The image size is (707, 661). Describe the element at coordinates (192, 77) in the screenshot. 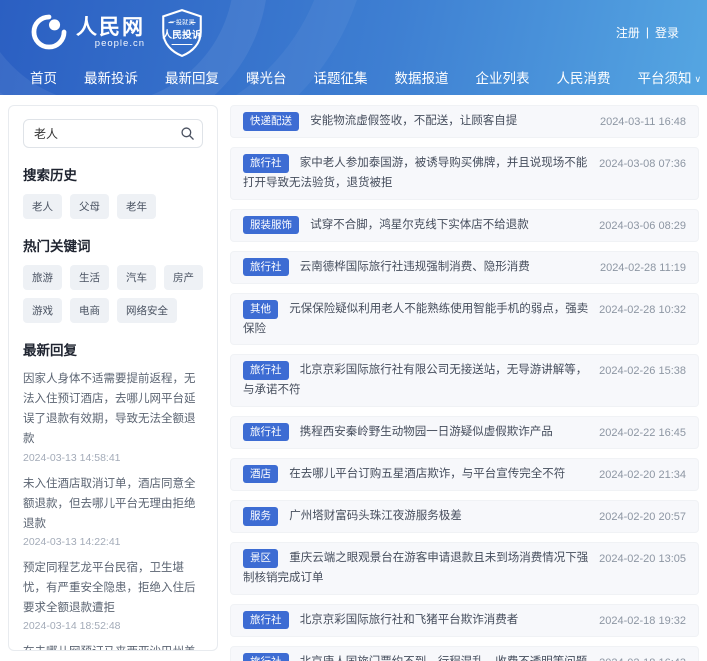

I see `nav-latest-replies: 最新回复` at that location.